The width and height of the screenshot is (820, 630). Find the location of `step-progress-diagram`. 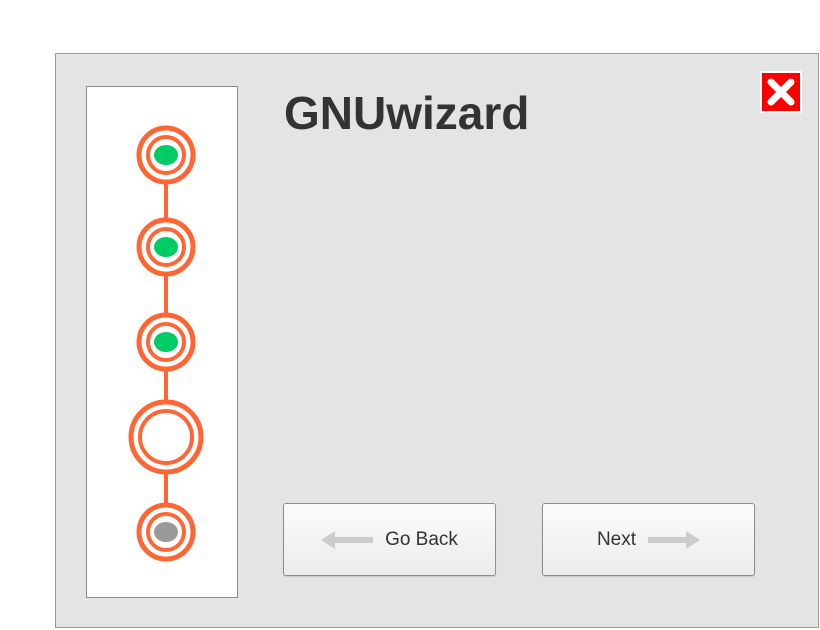

step-progress-diagram is located at coordinates (166, 343).